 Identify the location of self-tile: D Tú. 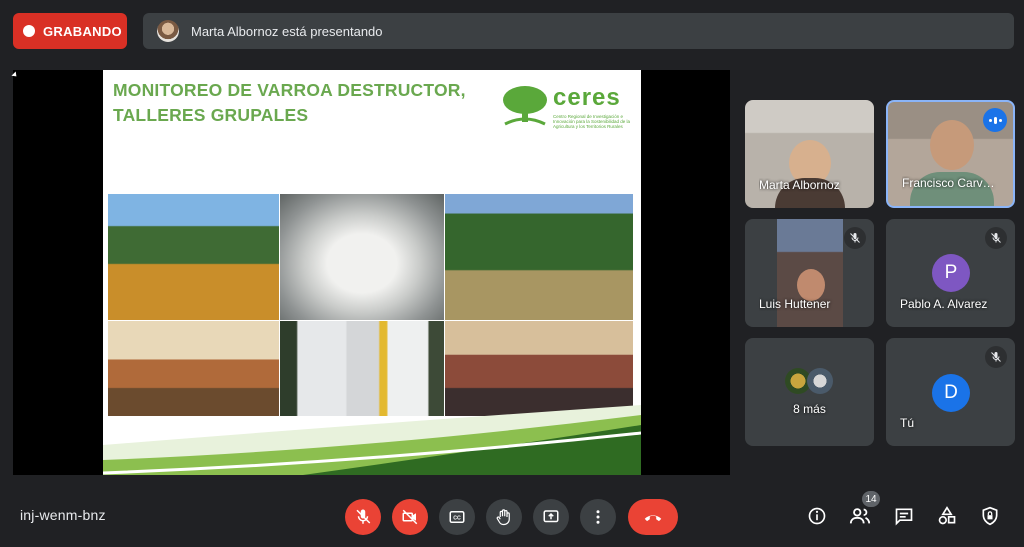
(950, 392).